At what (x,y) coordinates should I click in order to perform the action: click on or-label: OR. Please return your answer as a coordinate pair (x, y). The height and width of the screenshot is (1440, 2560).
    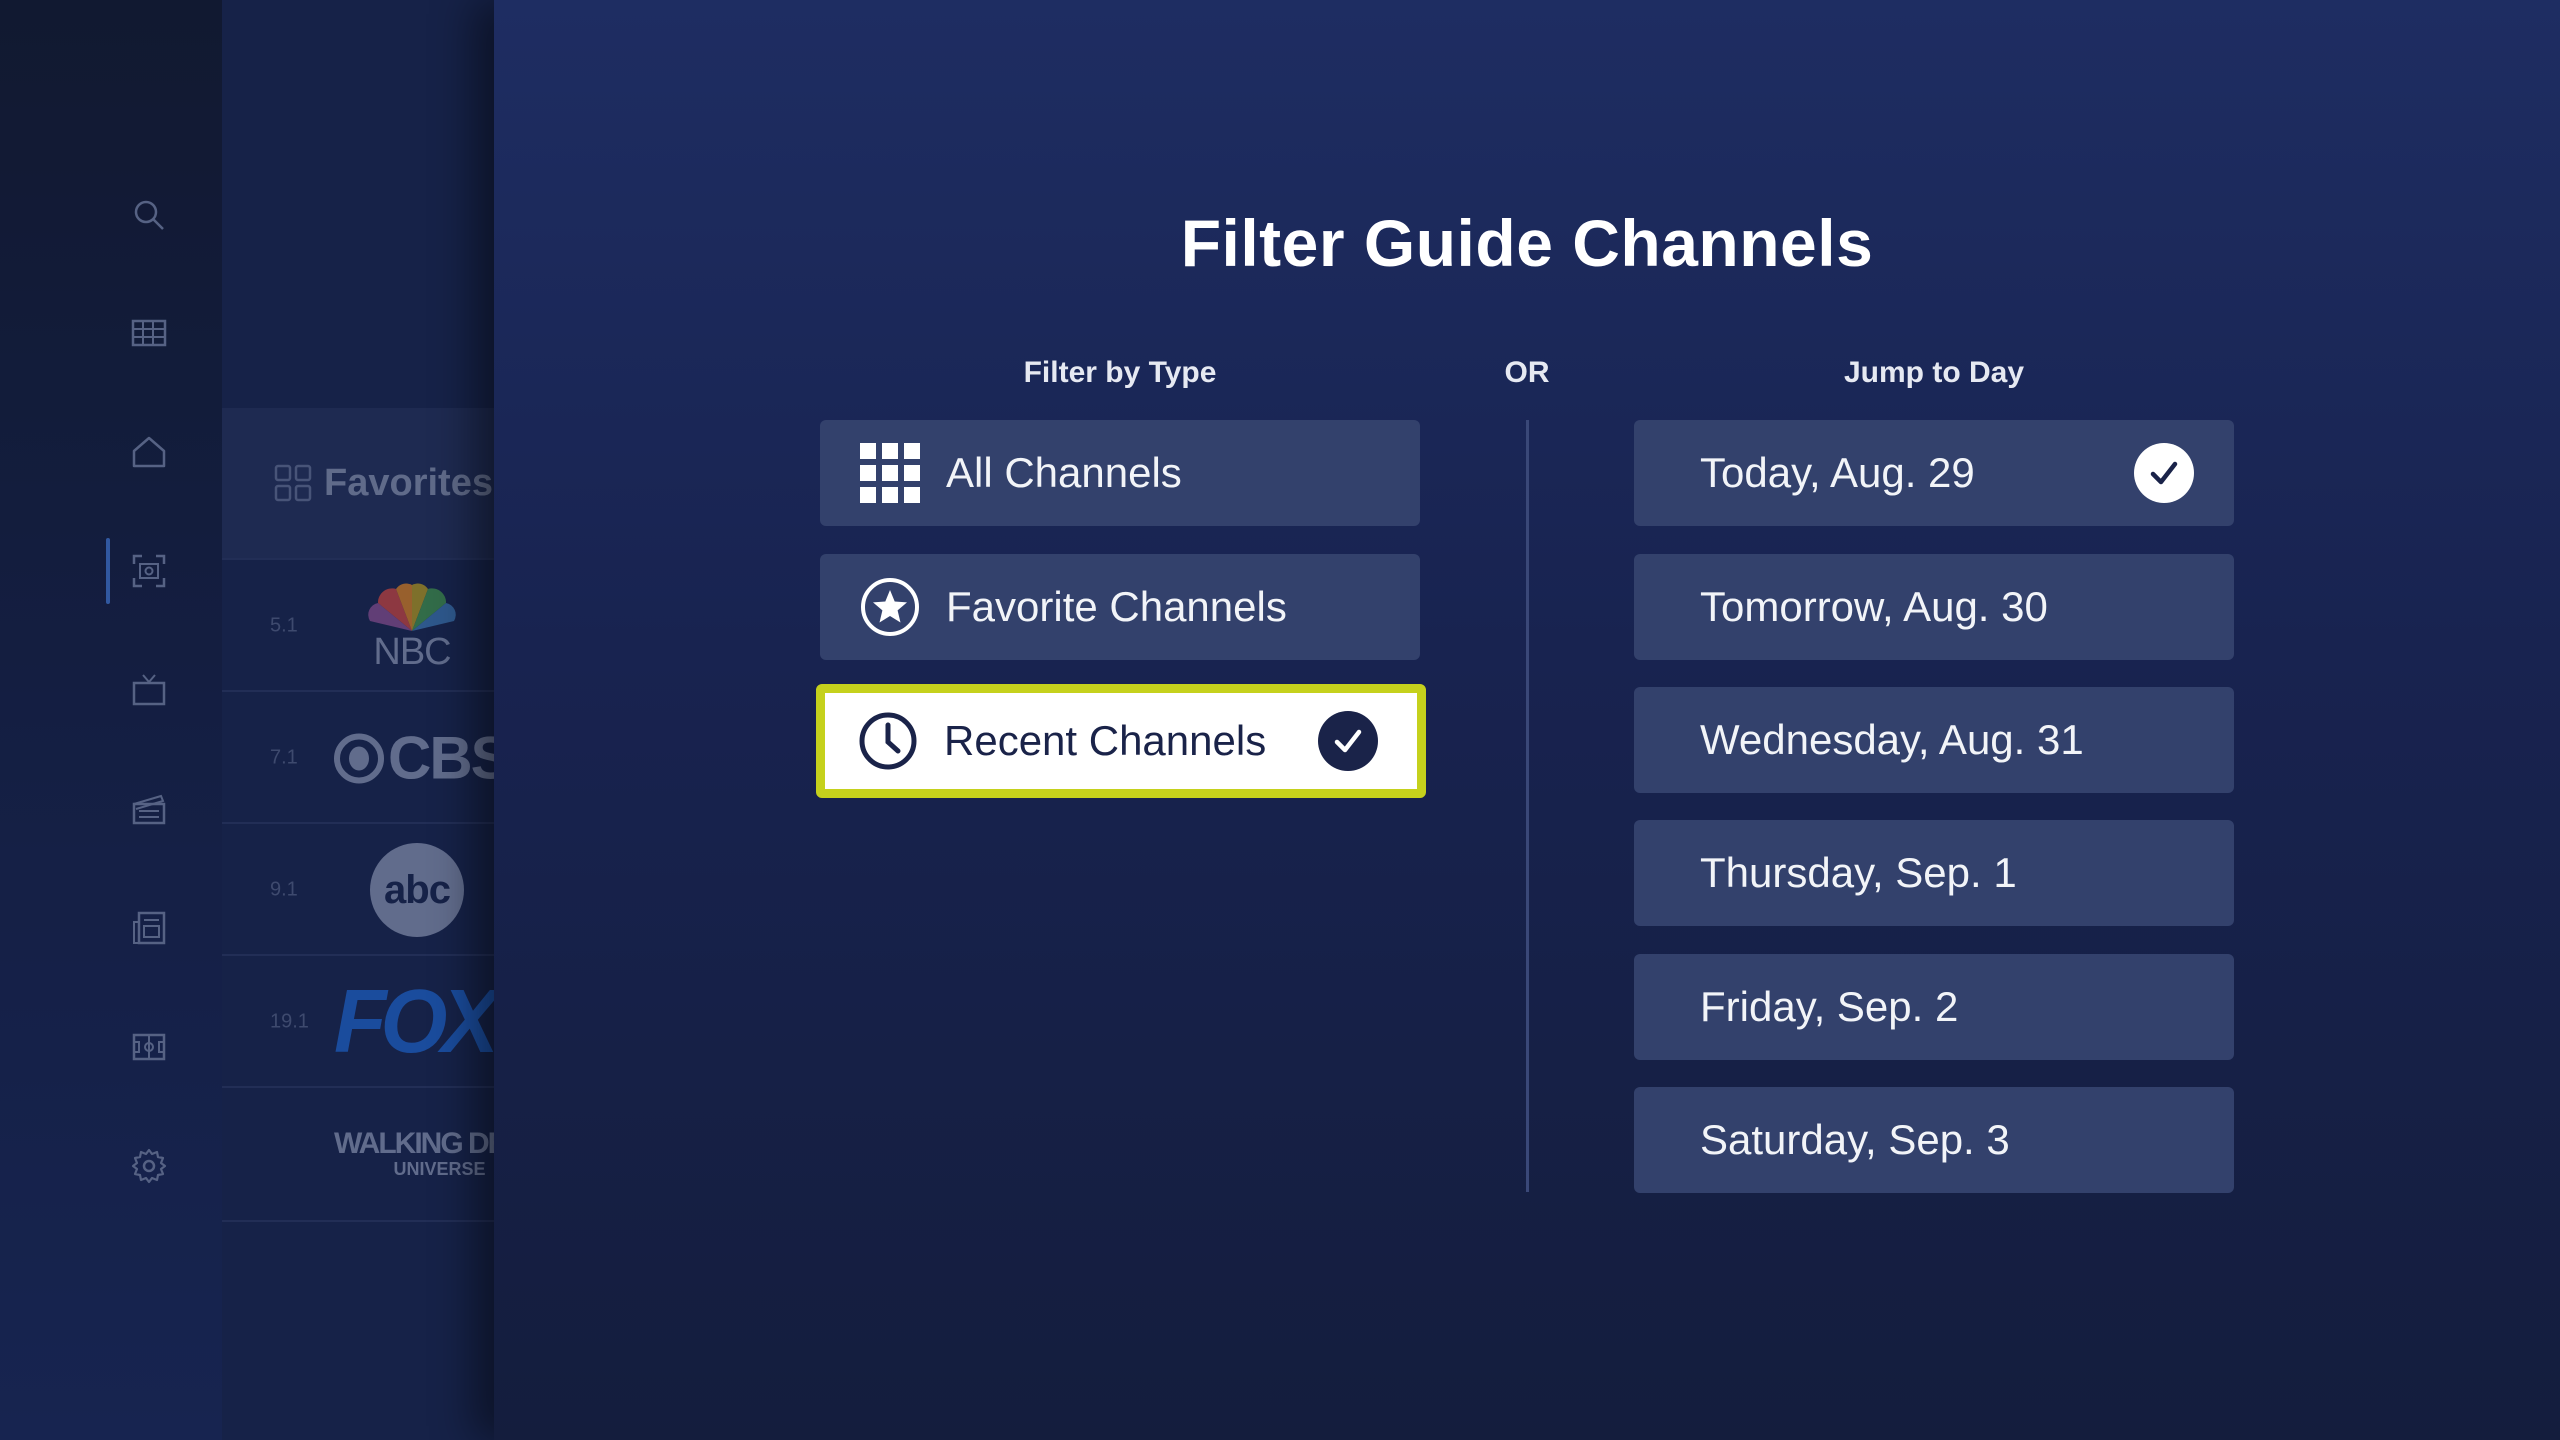
    Looking at the image, I should click on (1527, 372).